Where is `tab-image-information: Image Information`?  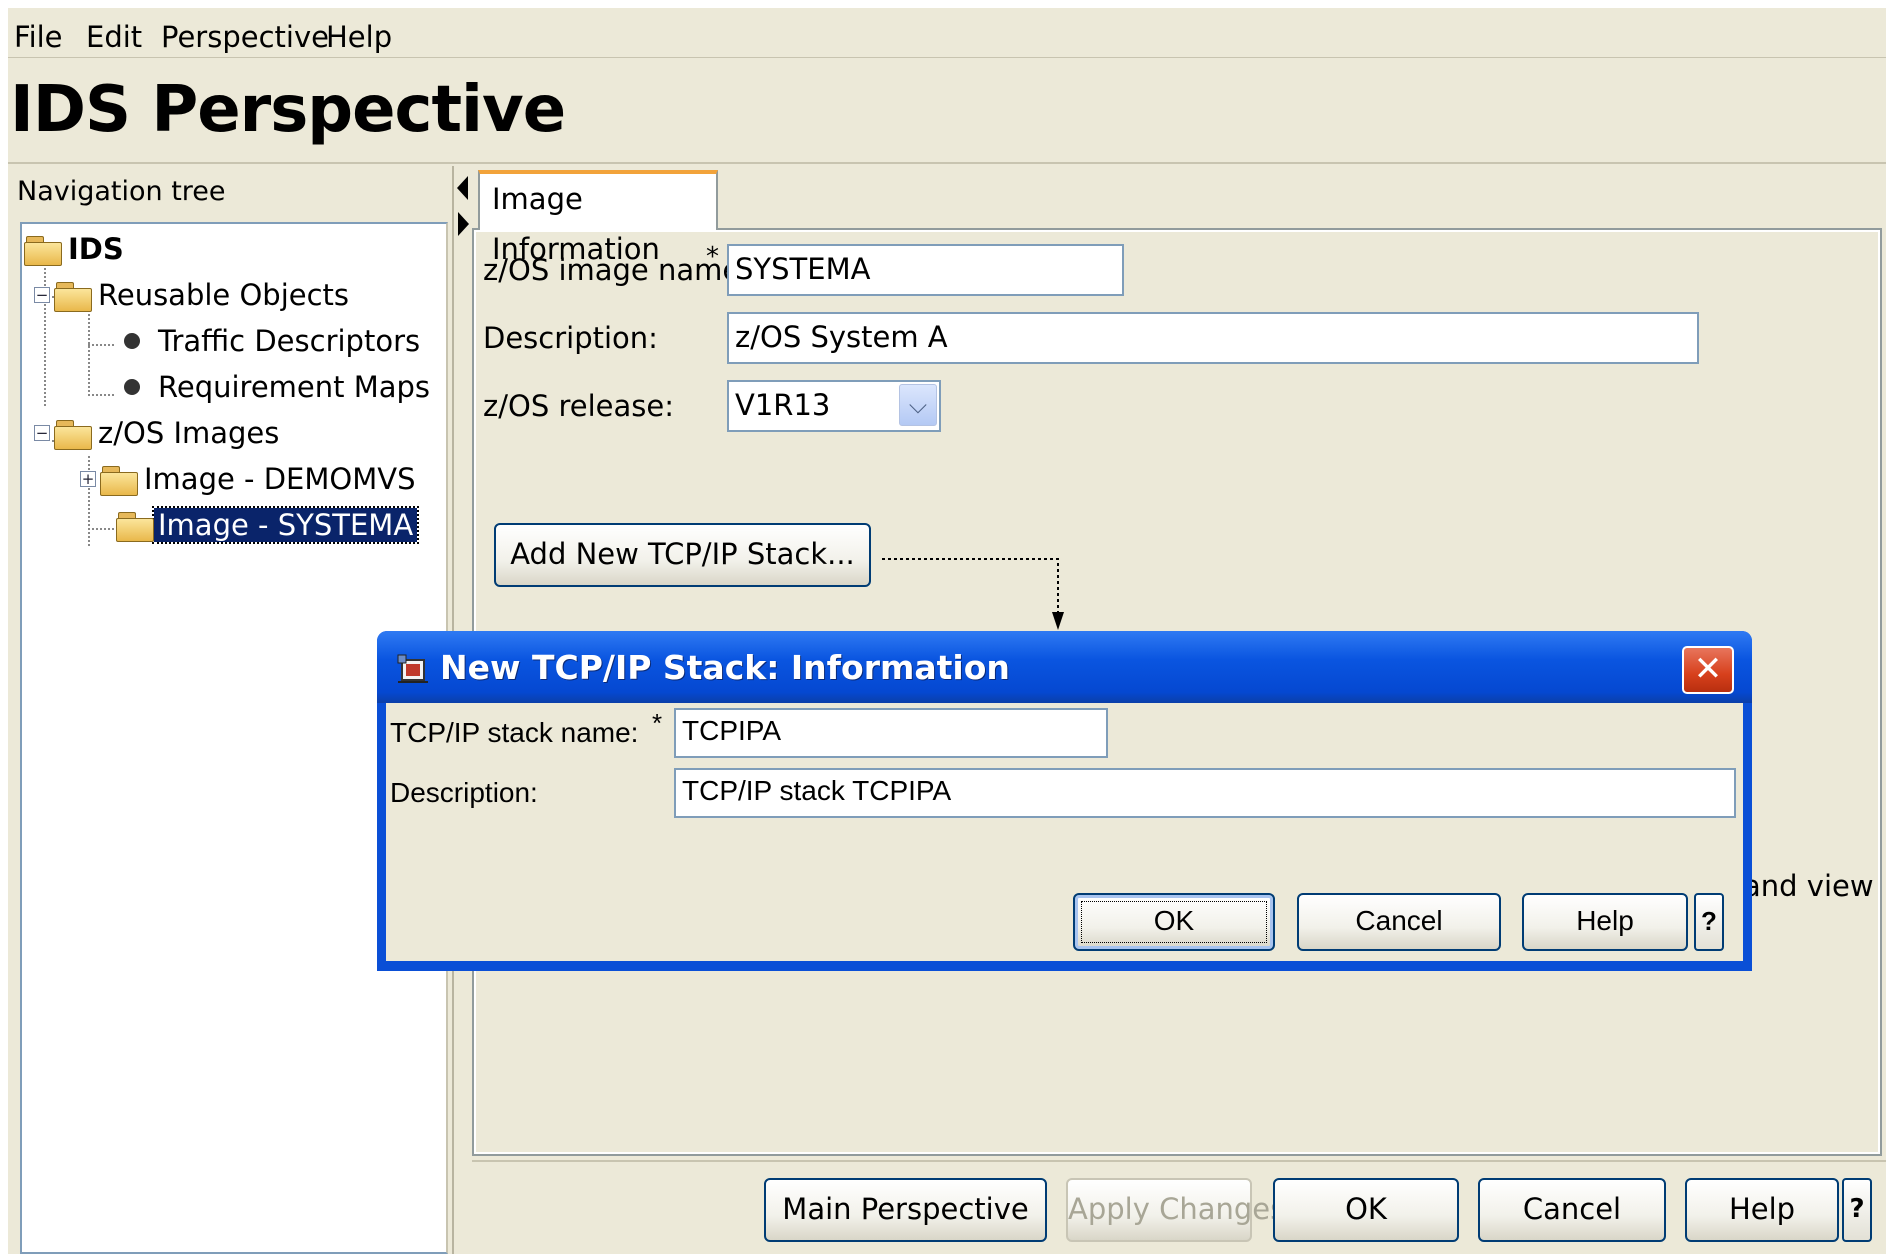
tab-image-information: Image Information is located at coordinates (598, 218).